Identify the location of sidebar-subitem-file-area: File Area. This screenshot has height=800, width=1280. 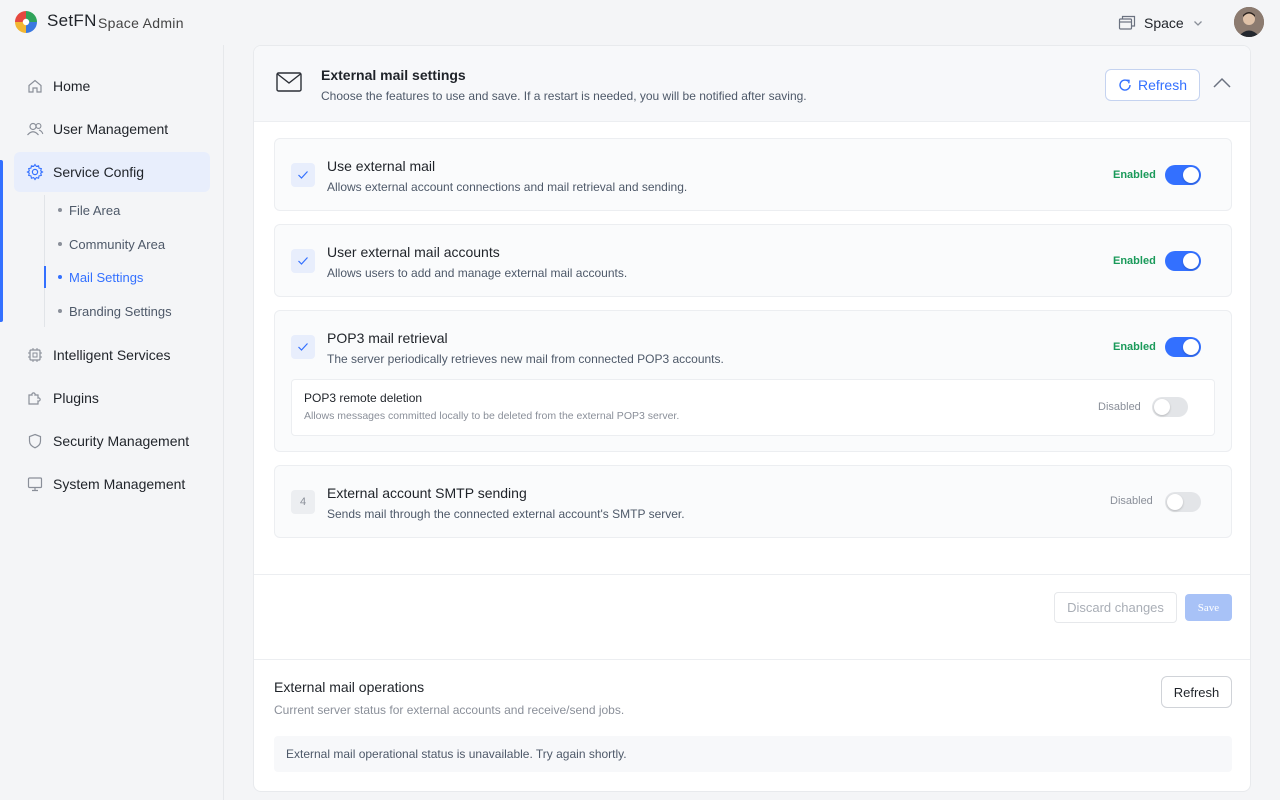
(89, 210).